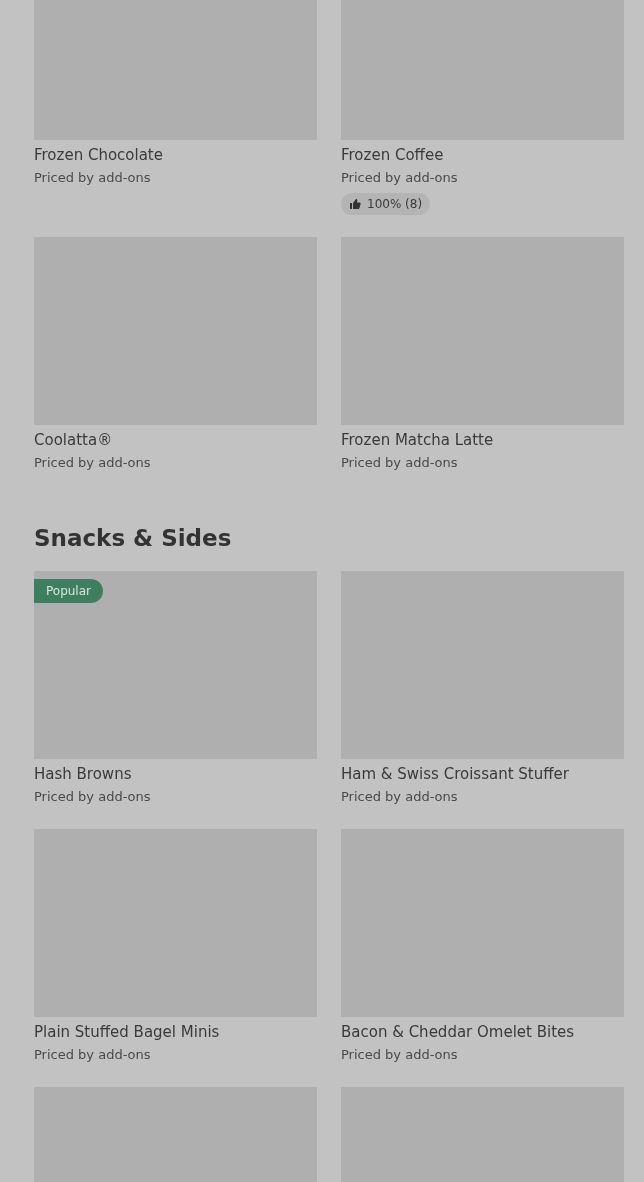  I want to click on item-name: Plain Stuffed Bagel Minis, so click(175, 1032).